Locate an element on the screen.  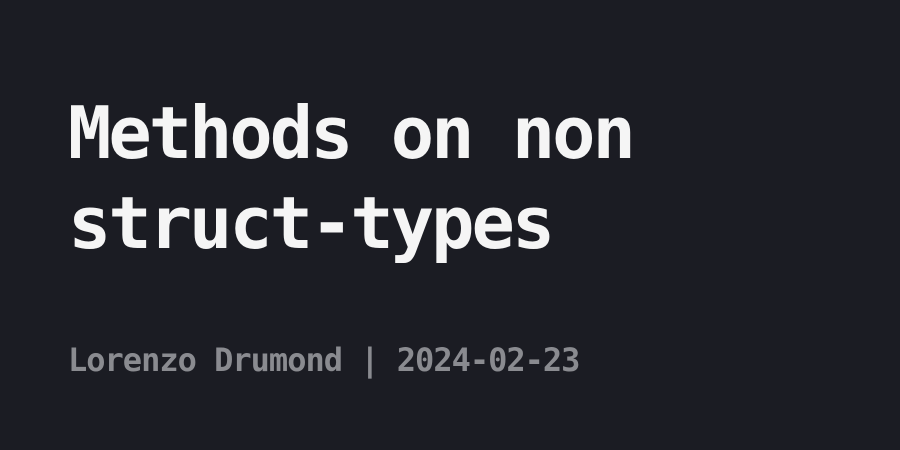
post-meta: Lorenzo Drumond | 2024-02-23 is located at coordinates (324, 360).